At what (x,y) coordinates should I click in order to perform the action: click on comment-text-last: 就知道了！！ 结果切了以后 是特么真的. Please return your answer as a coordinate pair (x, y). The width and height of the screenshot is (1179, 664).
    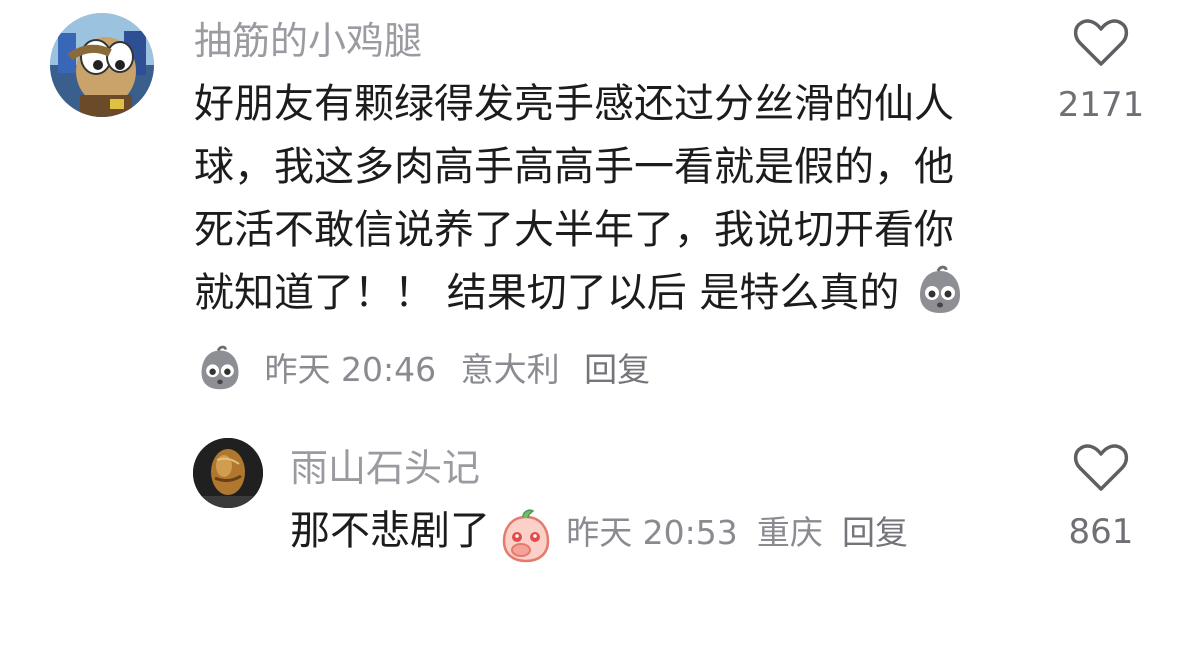
    Looking at the image, I should click on (547, 293).